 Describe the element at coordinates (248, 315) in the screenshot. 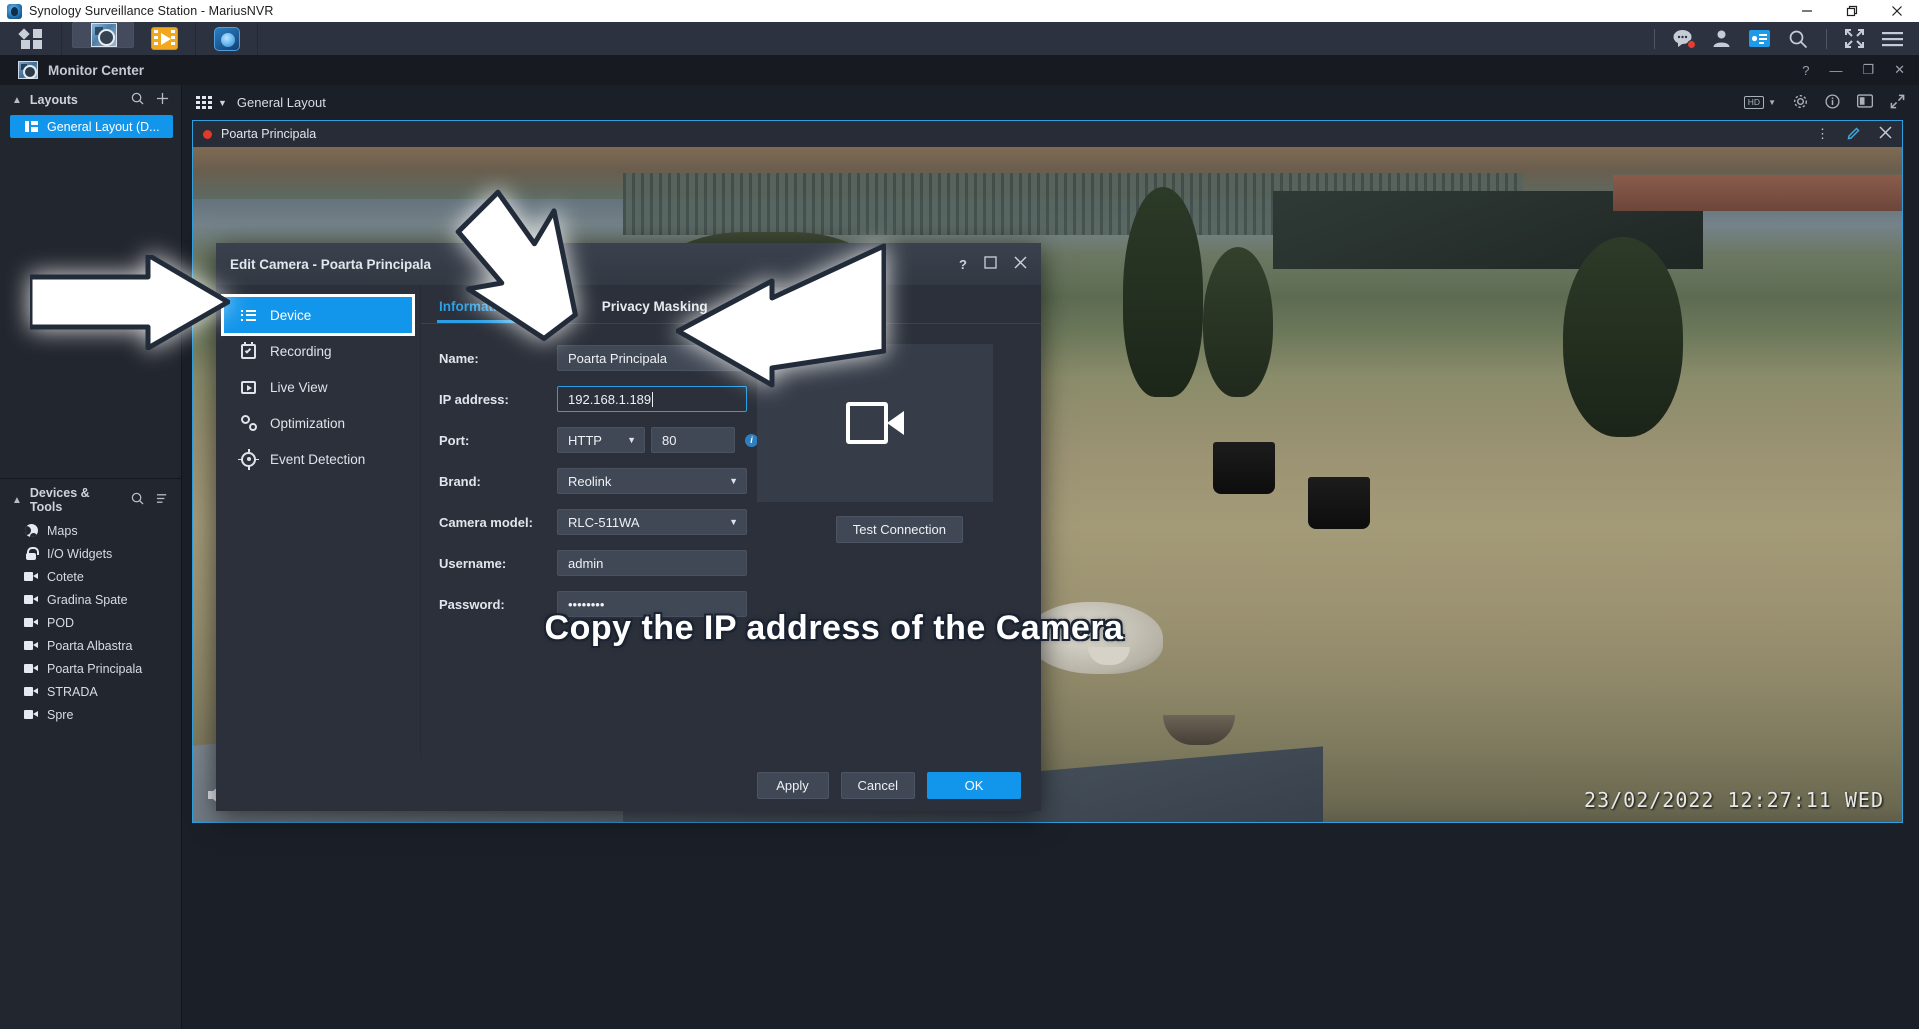

I see `list-icon` at that location.